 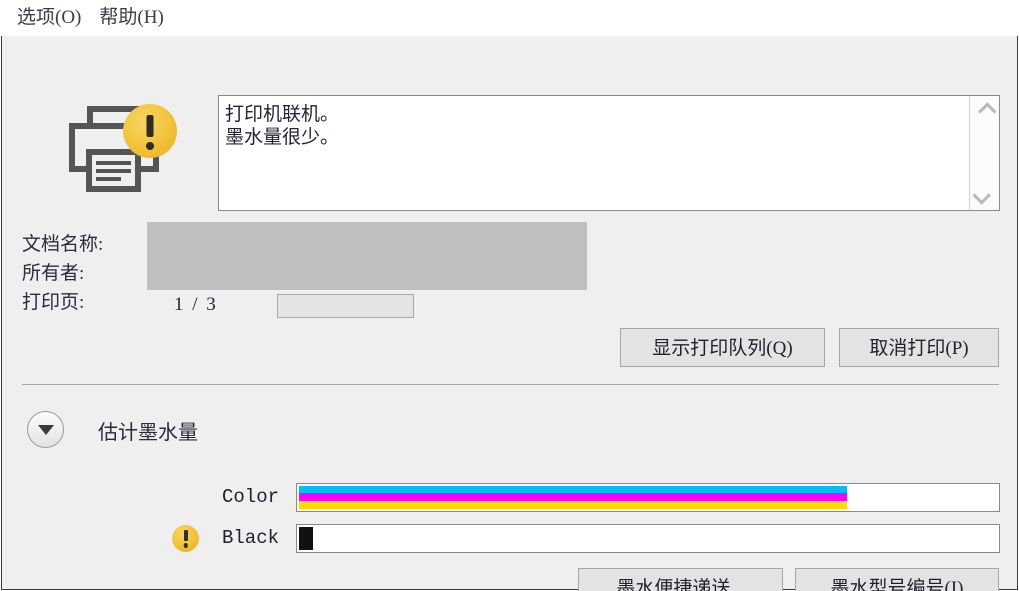 What do you see at coordinates (722, 347) in the screenshot?
I see `show-print-queue-button: 显示打印队列(Q)` at bounding box center [722, 347].